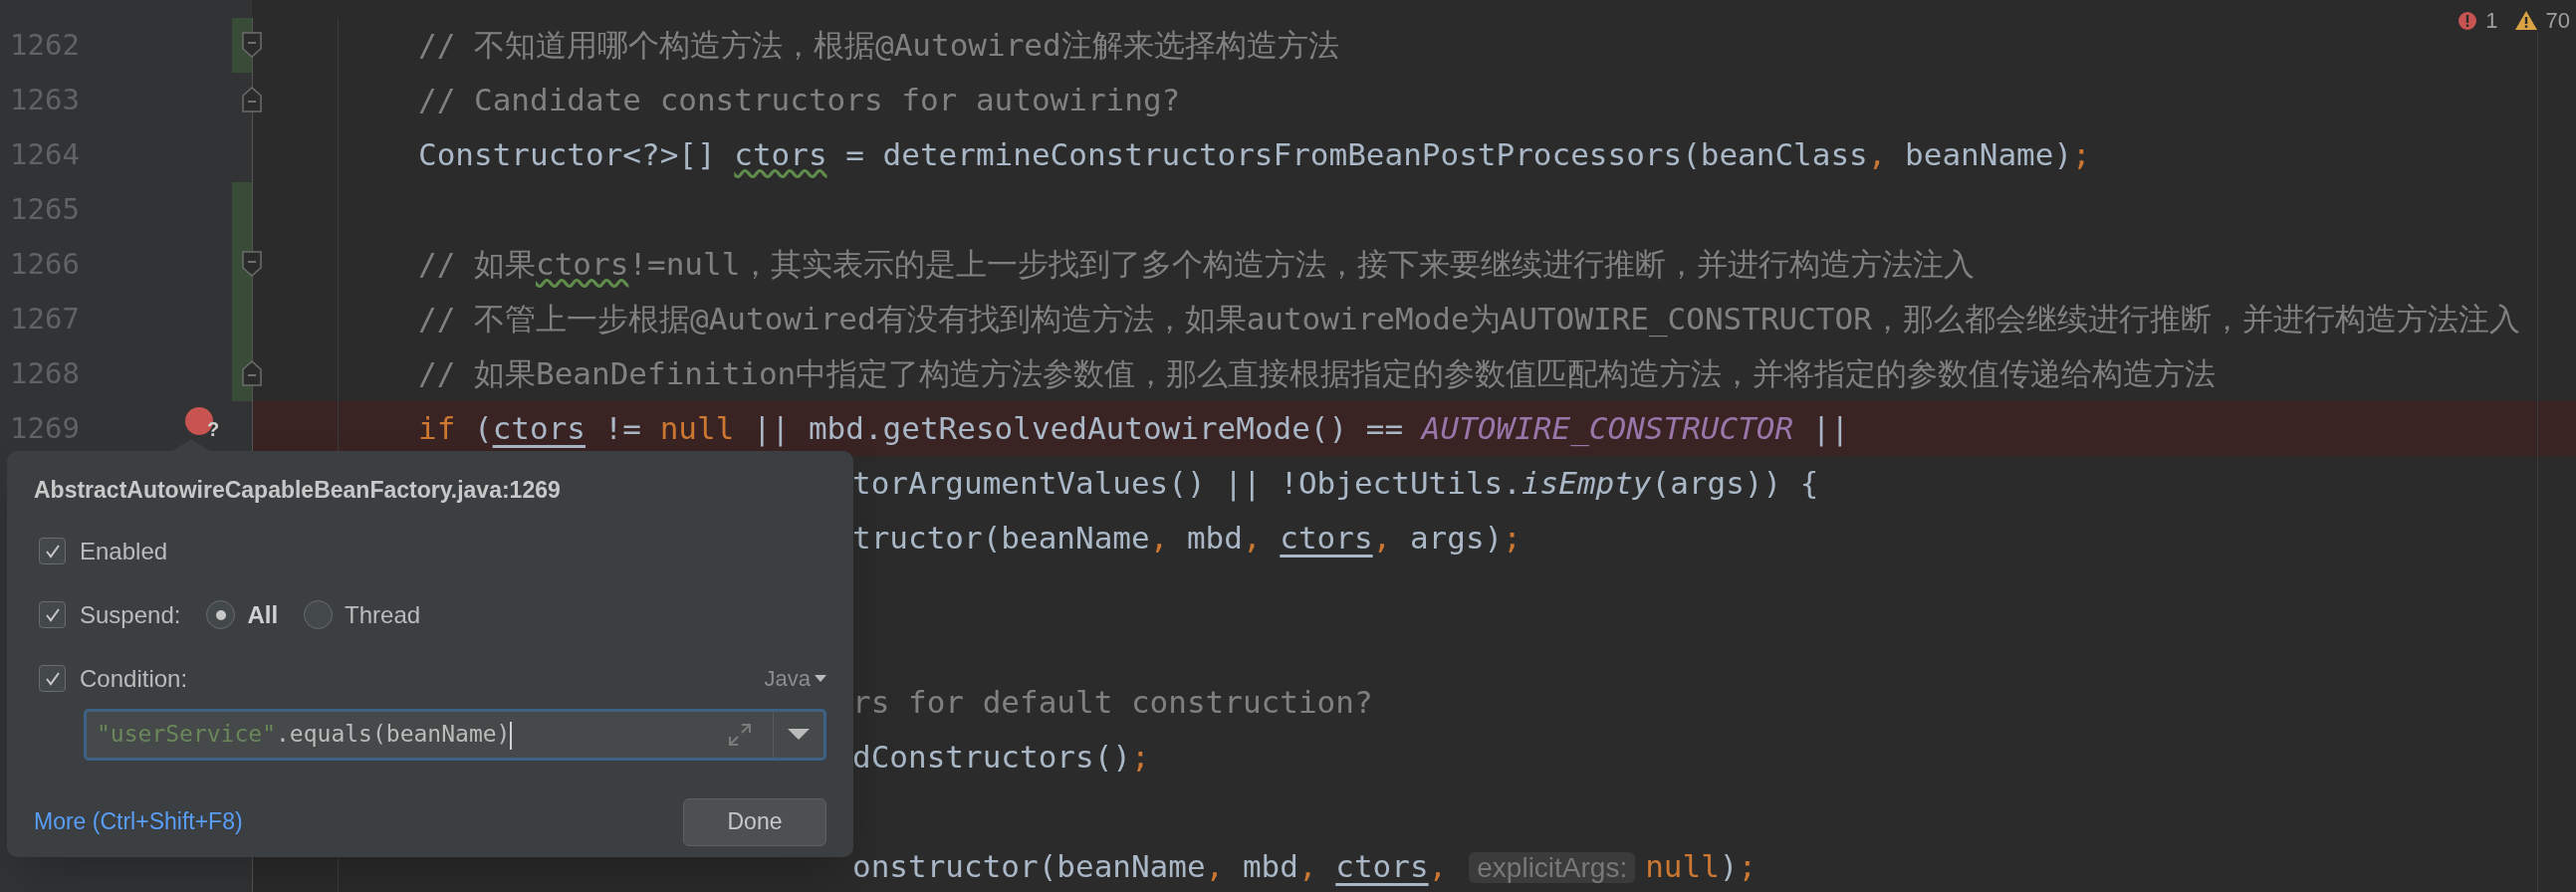 The height and width of the screenshot is (892, 2576). What do you see at coordinates (878, 45) in the screenshot?
I see `code-line: // 不知道用哪个构造方法，根据@Autowired注解来选择构造方法` at bounding box center [878, 45].